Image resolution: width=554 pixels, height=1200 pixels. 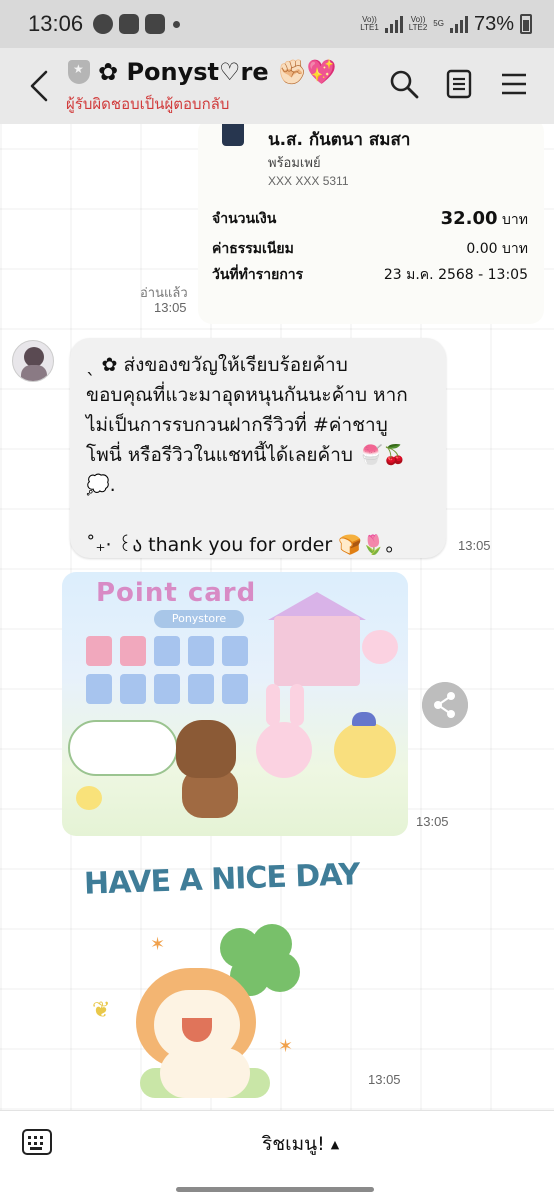 What do you see at coordinates (317, 651) in the screenshot?
I see `castle-illustration` at bounding box center [317, 651].